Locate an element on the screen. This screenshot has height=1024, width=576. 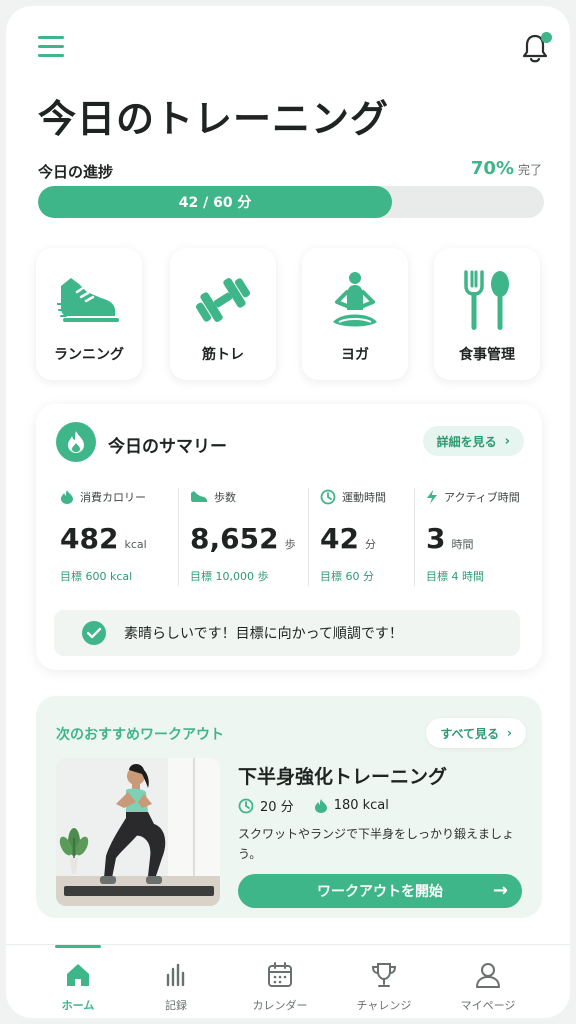
nav-label: チャレンジ is located at coordinates (384, 1005).